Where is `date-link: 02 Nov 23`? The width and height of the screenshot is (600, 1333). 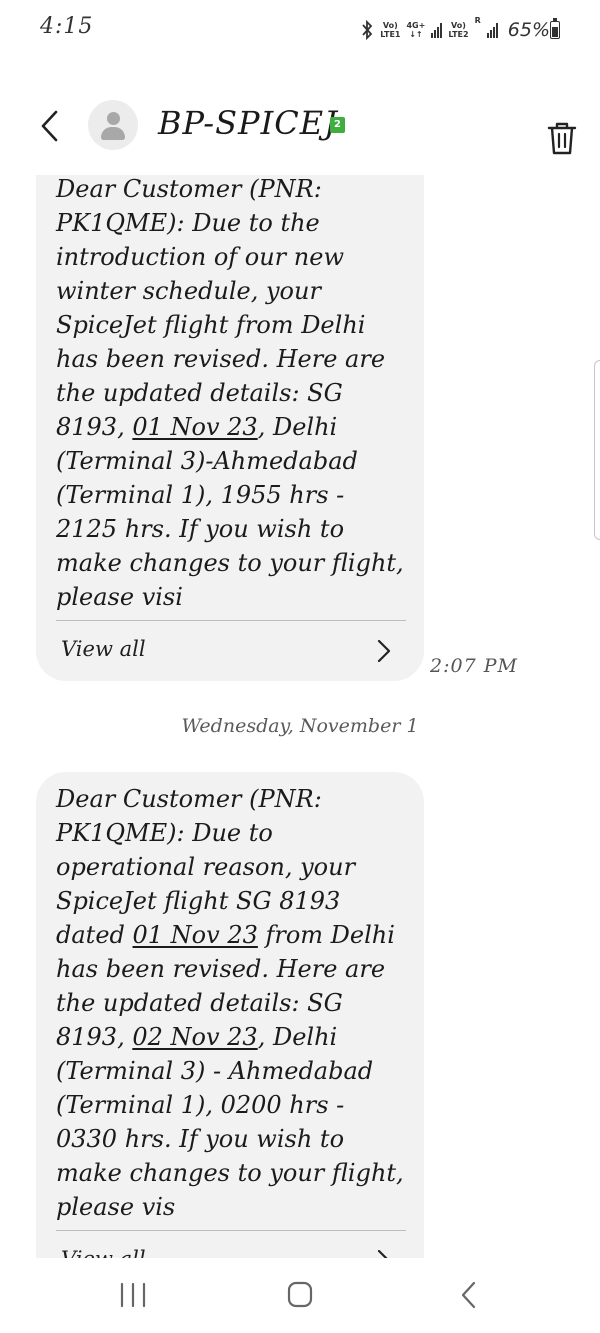
date-link: 02 Nov 23 is located at coordinates (194, 1037).